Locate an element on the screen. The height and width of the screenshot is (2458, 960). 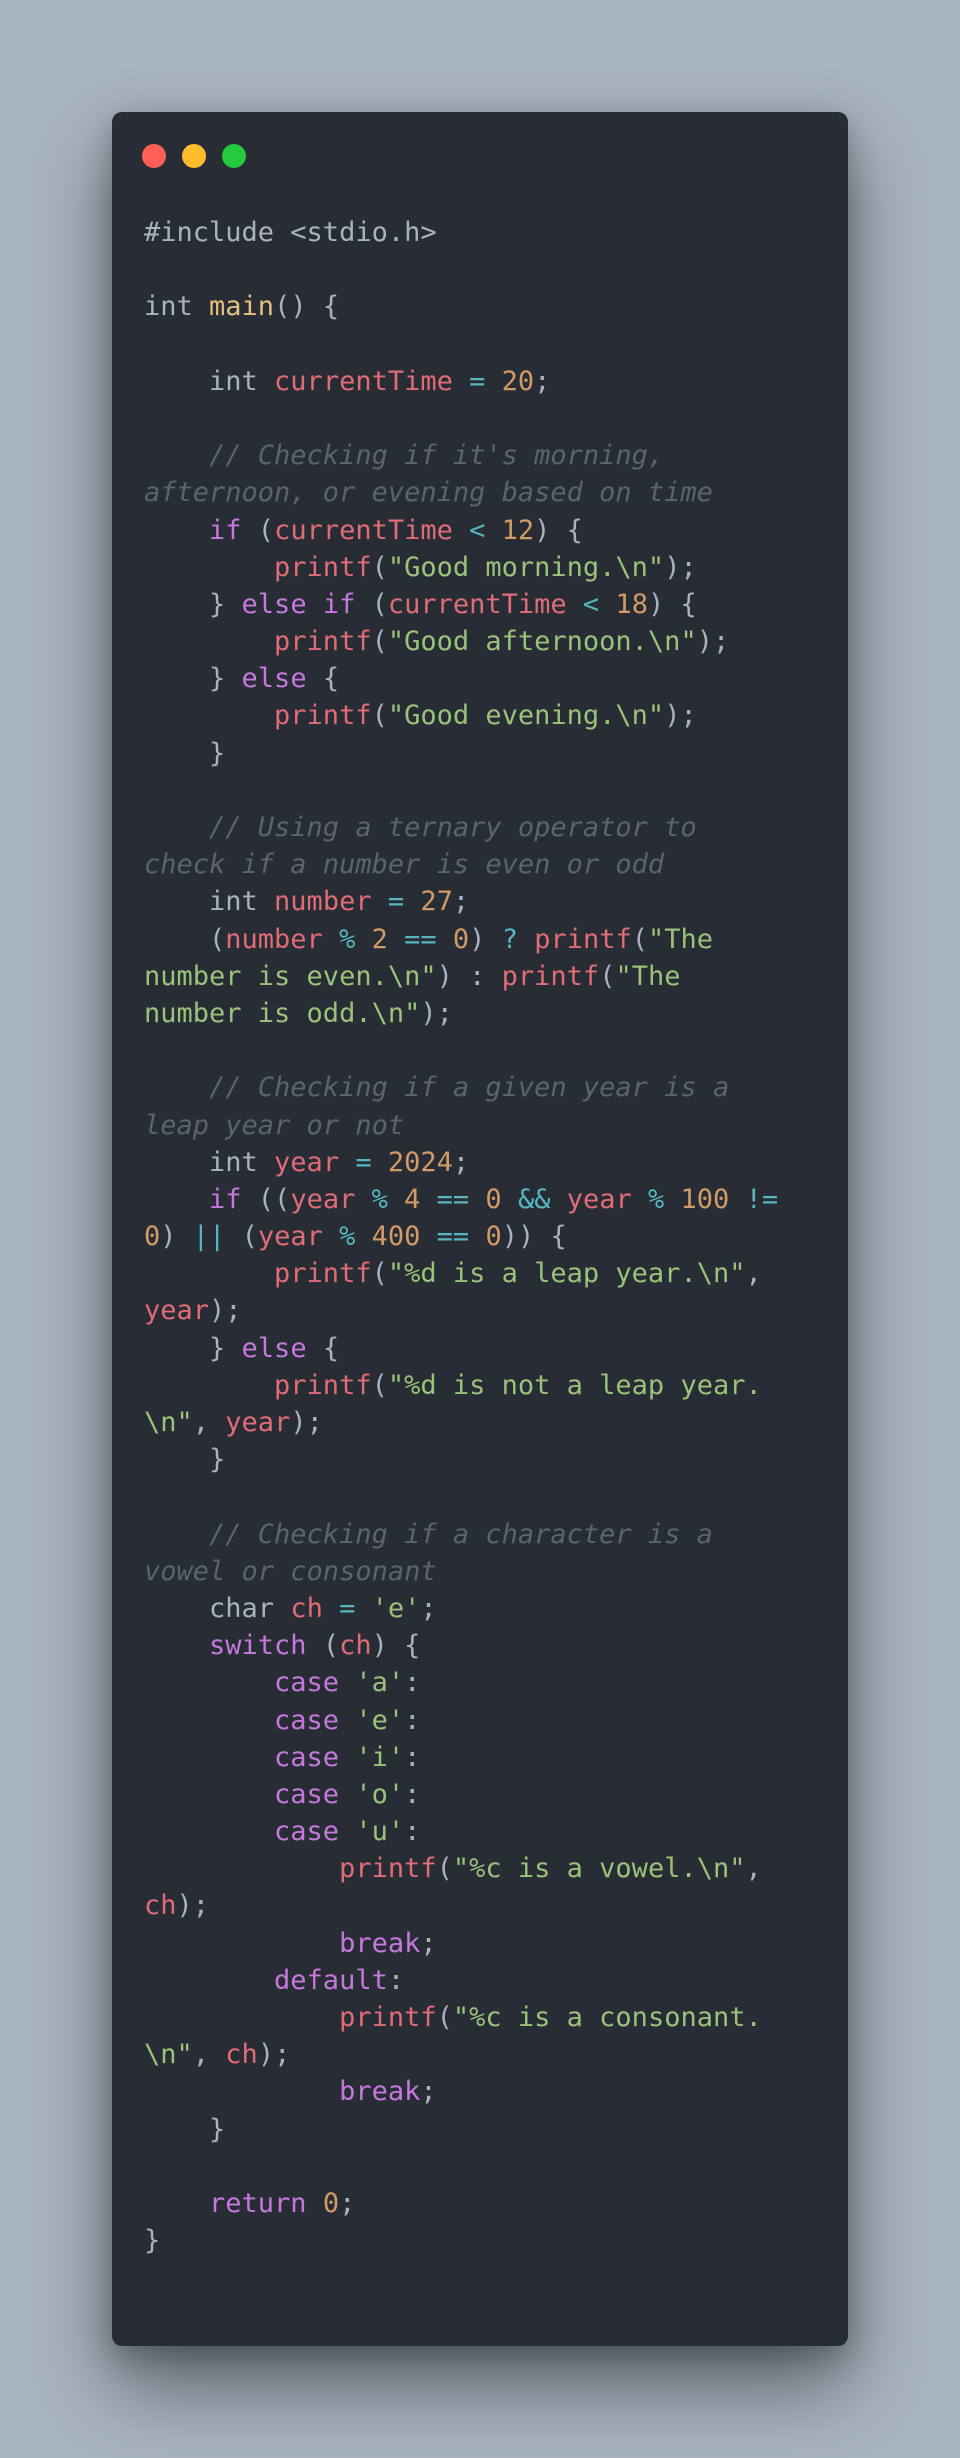
code-line: #include <stdio.h> is located at coordinates (484, 232).